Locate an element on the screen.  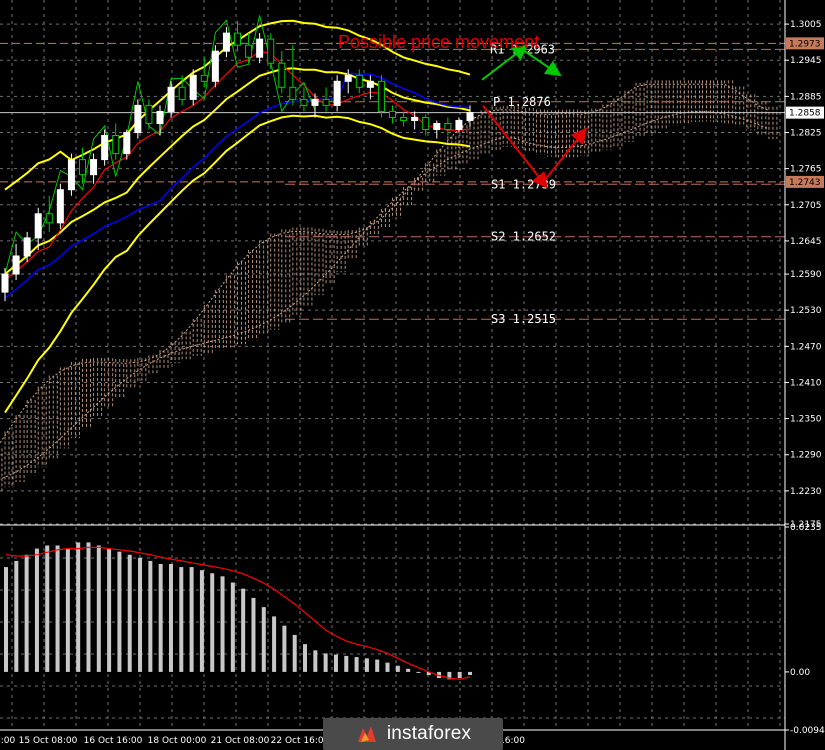
time-tick-label: 15 Oct 08:00 is located at coordinates (48, 741).